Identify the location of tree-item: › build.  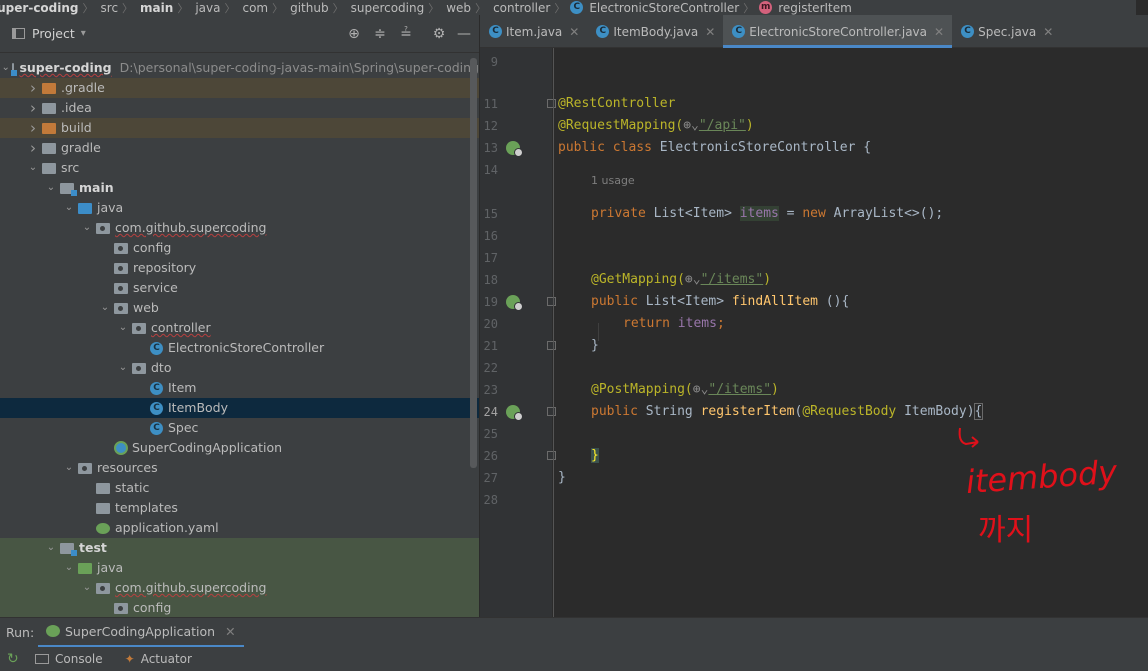
(239, 128).